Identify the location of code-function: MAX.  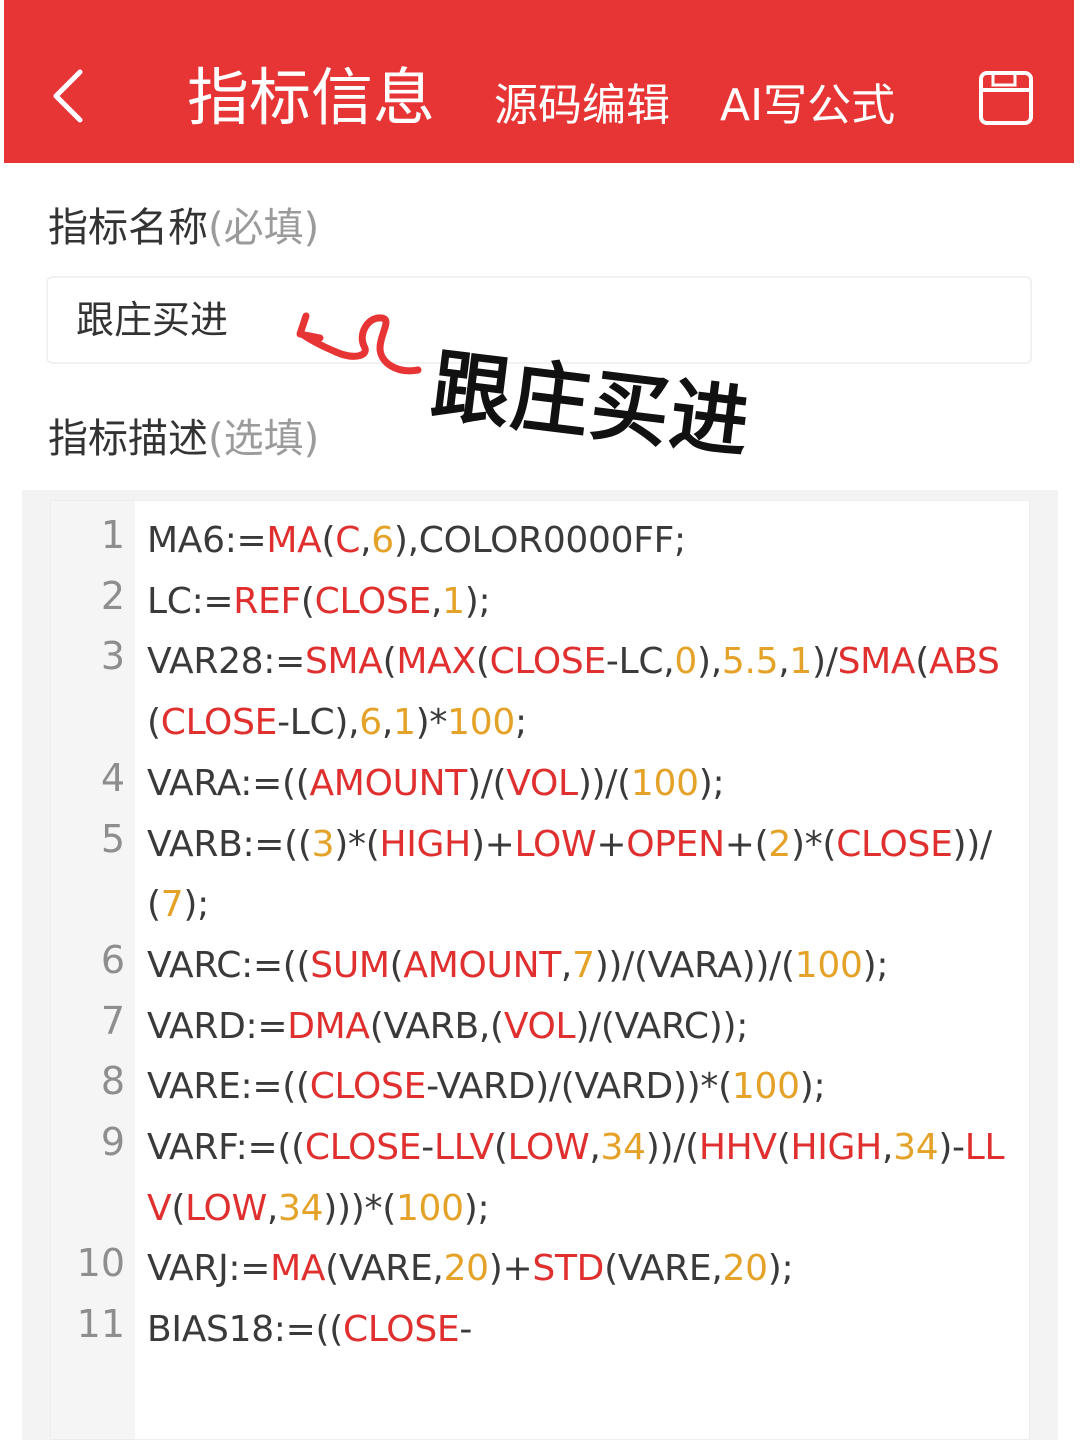
(436, 662).